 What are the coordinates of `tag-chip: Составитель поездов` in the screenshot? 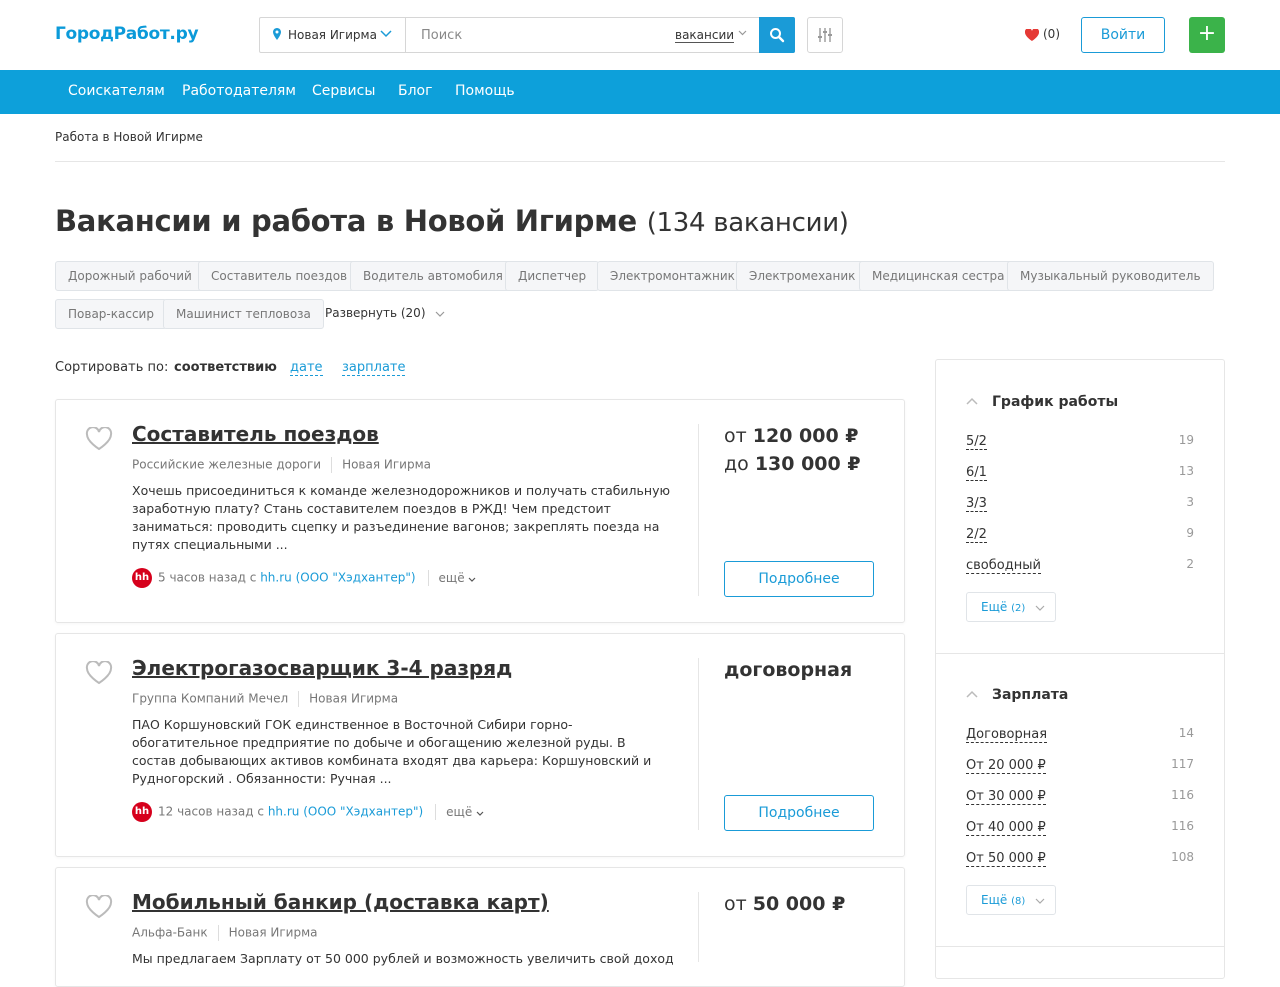 It's located at (279, 276).